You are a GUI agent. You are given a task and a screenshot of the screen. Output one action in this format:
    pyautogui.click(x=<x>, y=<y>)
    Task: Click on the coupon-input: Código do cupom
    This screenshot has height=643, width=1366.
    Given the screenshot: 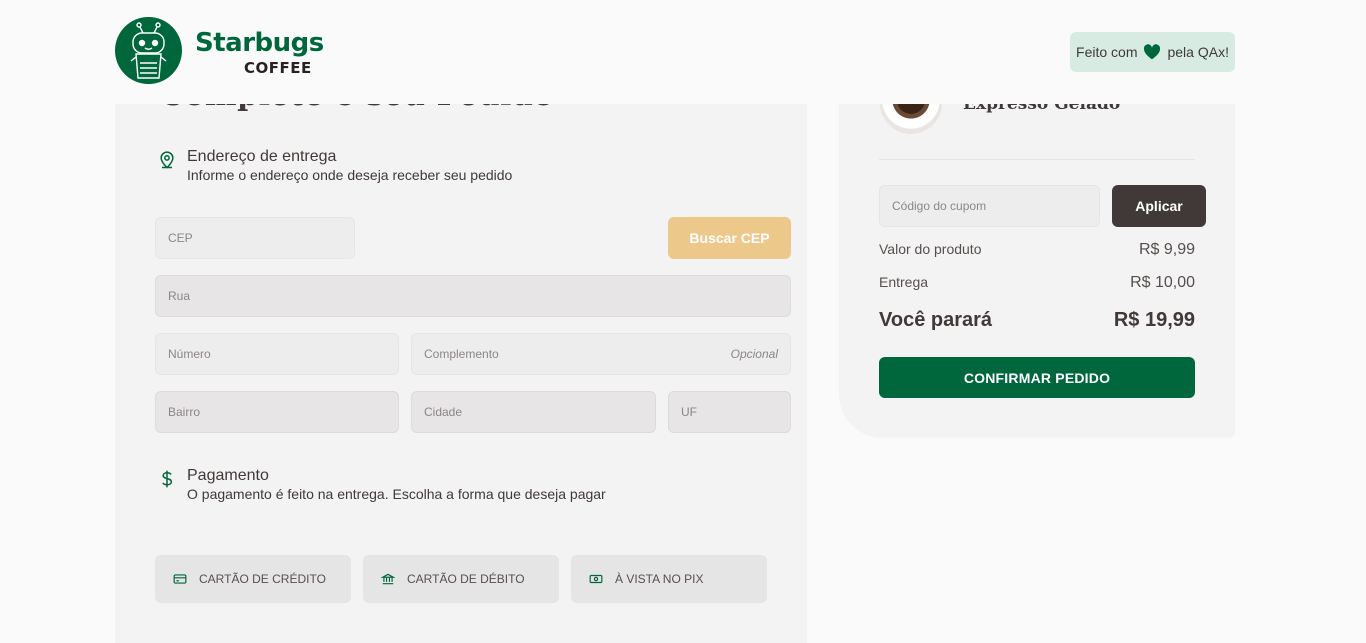 What is the action you would take?
    pyautogui.click(x=989, y=206)
    